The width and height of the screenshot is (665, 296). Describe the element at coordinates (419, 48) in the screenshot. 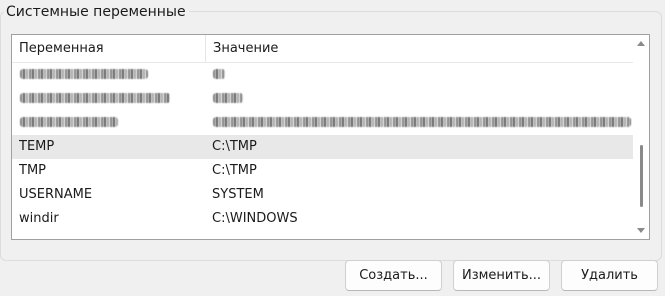

I see `column-header-value: Значение` at that location.